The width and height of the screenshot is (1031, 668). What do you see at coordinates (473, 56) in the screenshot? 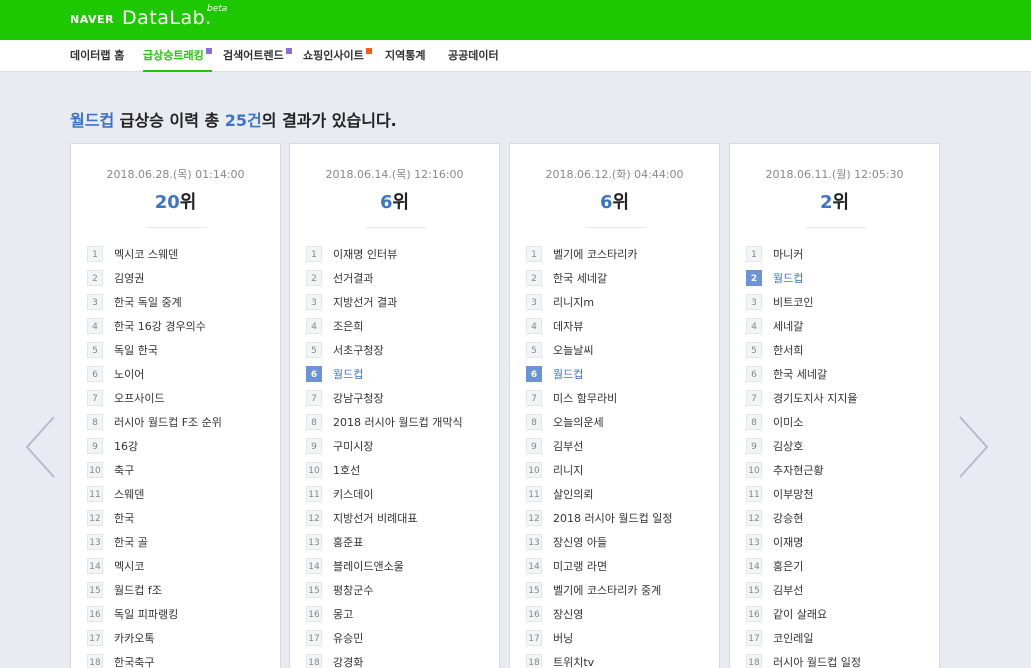
I see `nav-item-public-data: 공공데이터` at bounding box center [473, 56].